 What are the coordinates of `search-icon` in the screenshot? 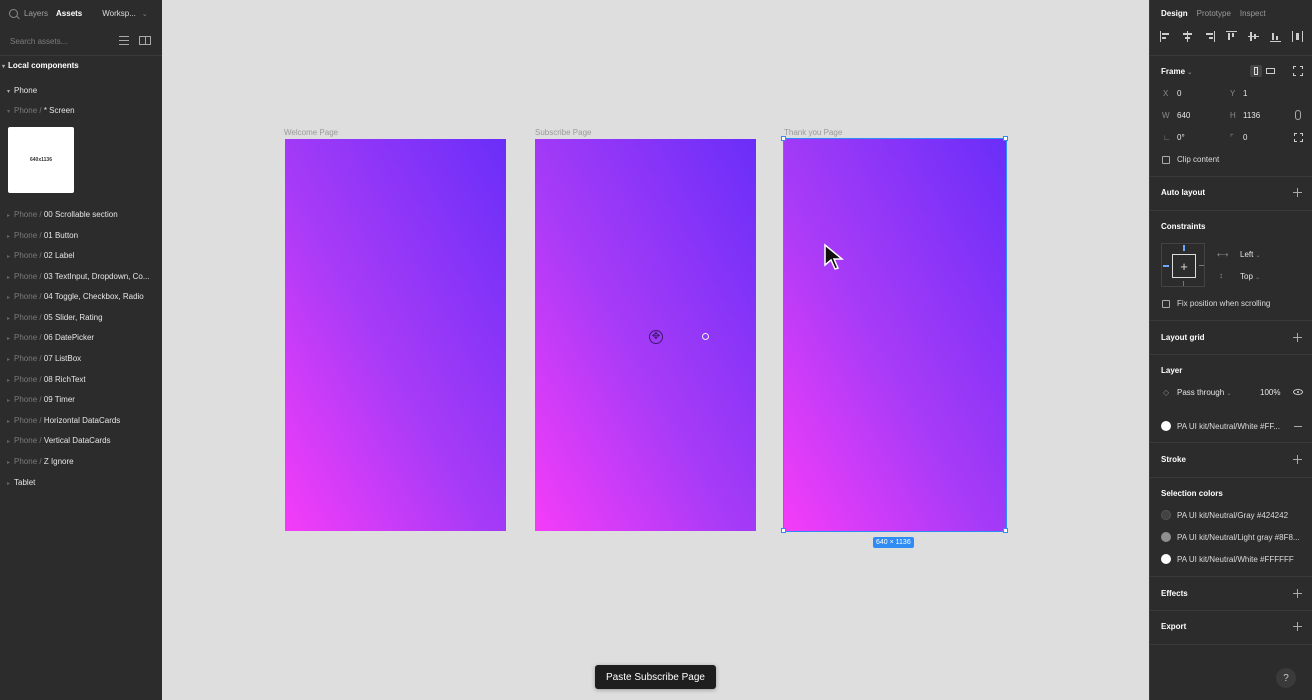 It's located at (13, 13).